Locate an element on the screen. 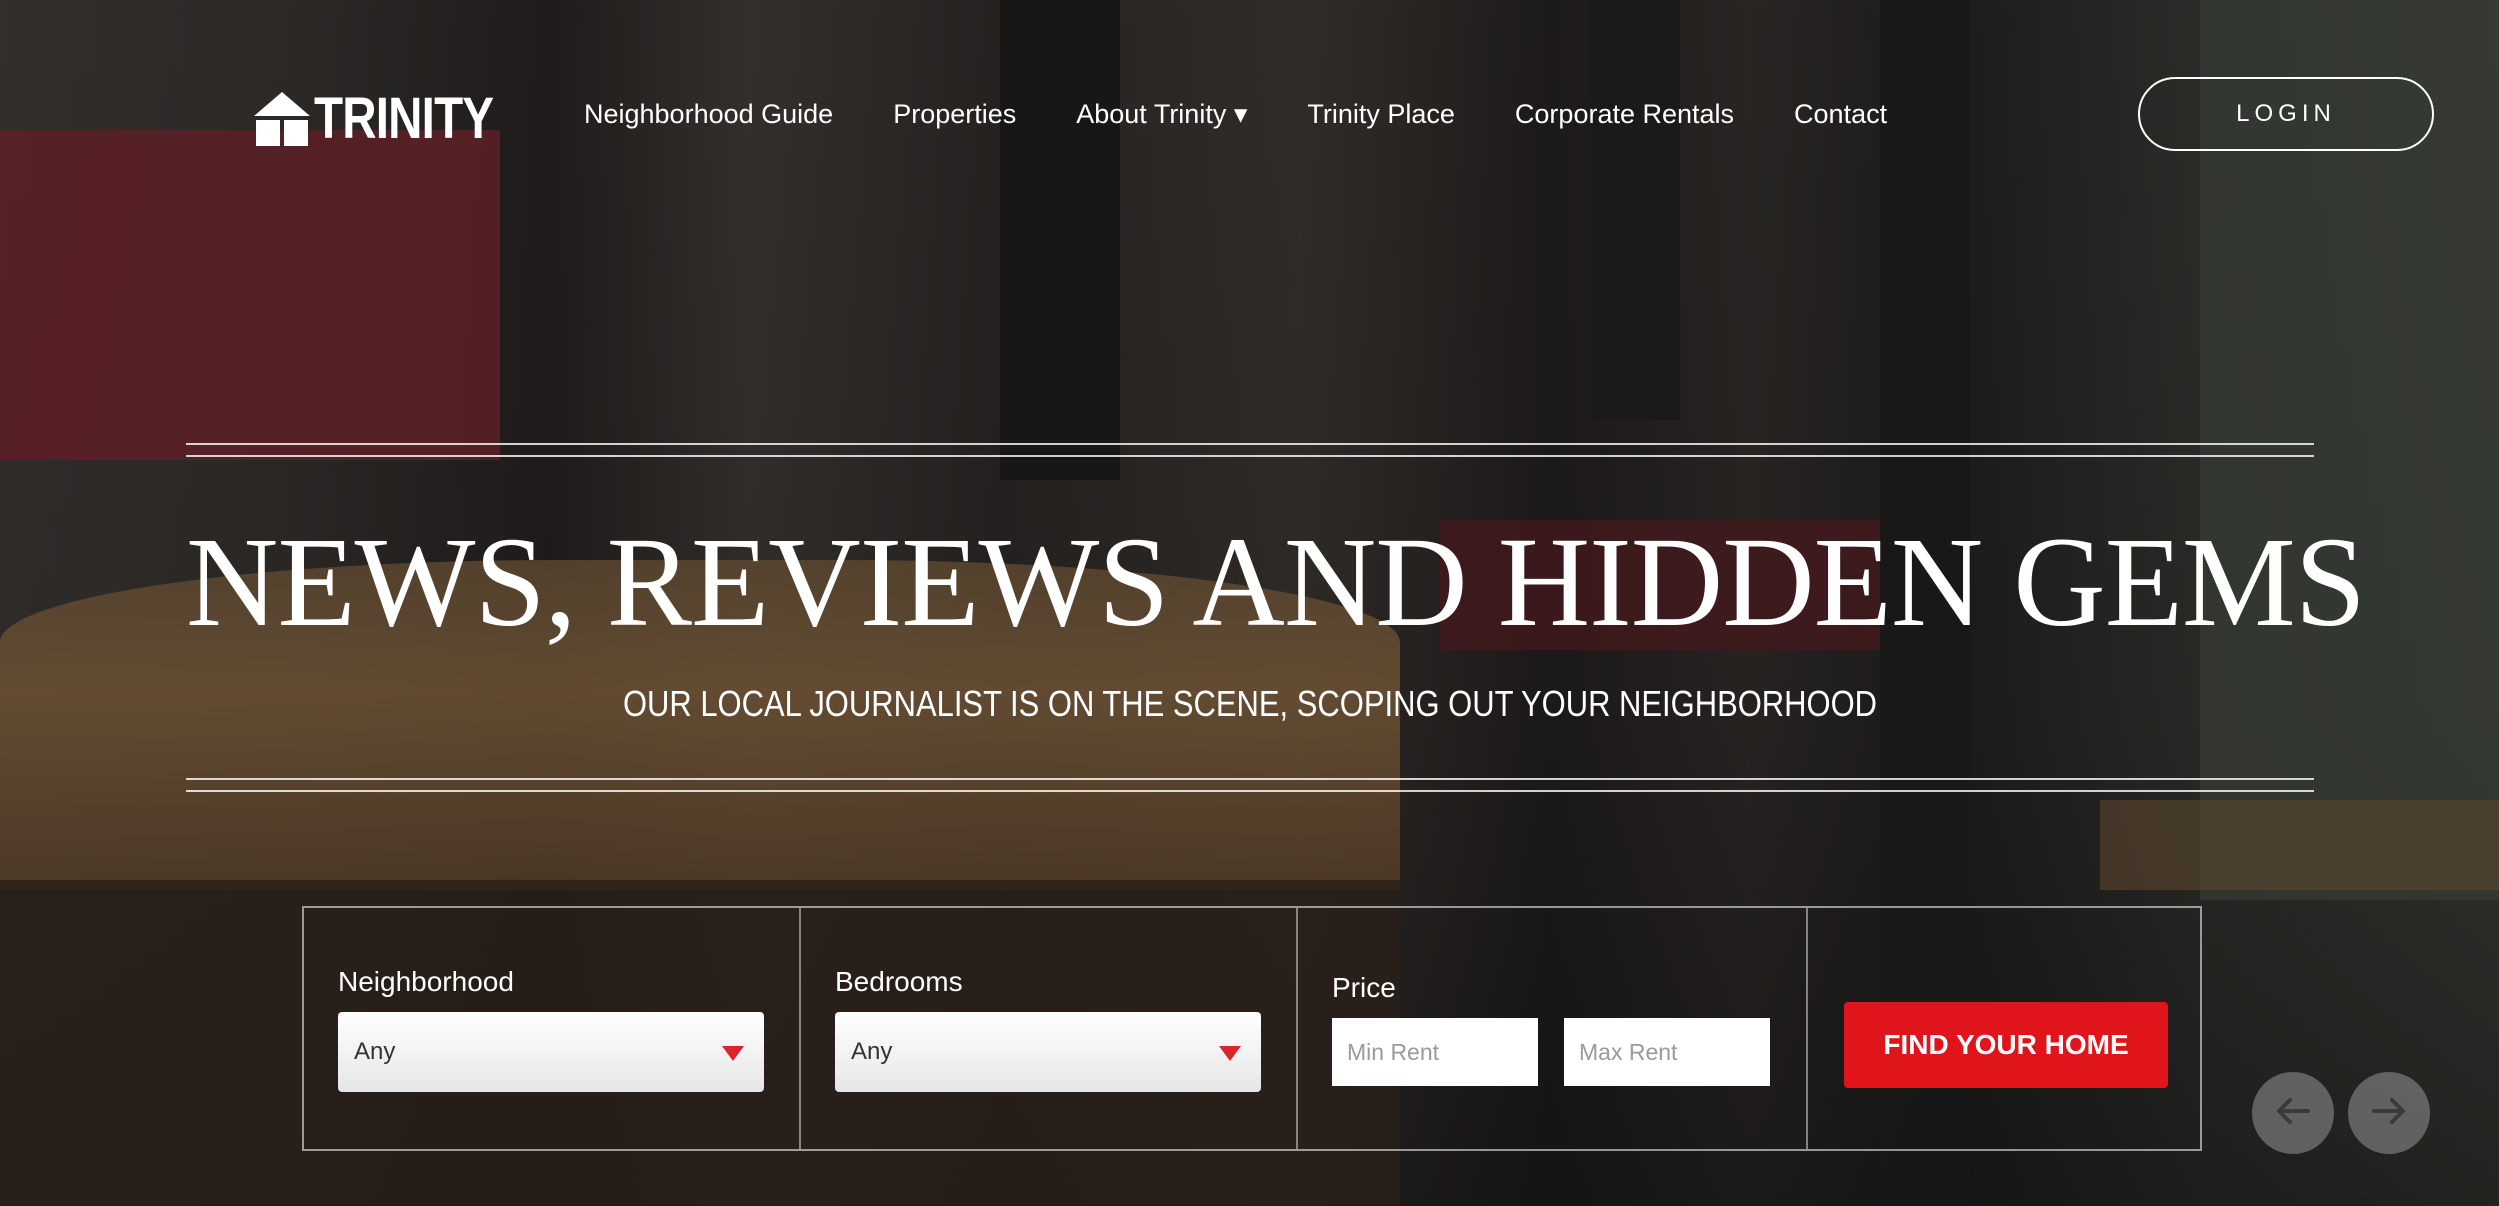  min-rent-input is located at coordinates (1435, 1052).